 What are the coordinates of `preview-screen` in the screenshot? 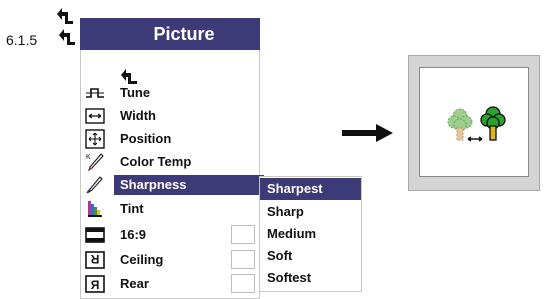 It's located at (474, 122).